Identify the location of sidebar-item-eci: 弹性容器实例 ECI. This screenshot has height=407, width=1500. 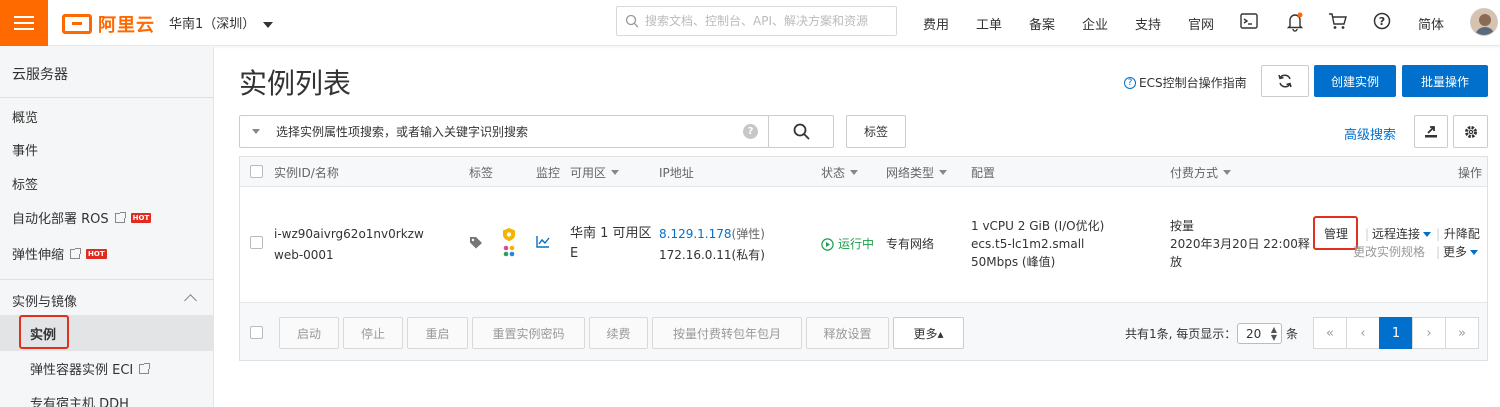
(90, 368).